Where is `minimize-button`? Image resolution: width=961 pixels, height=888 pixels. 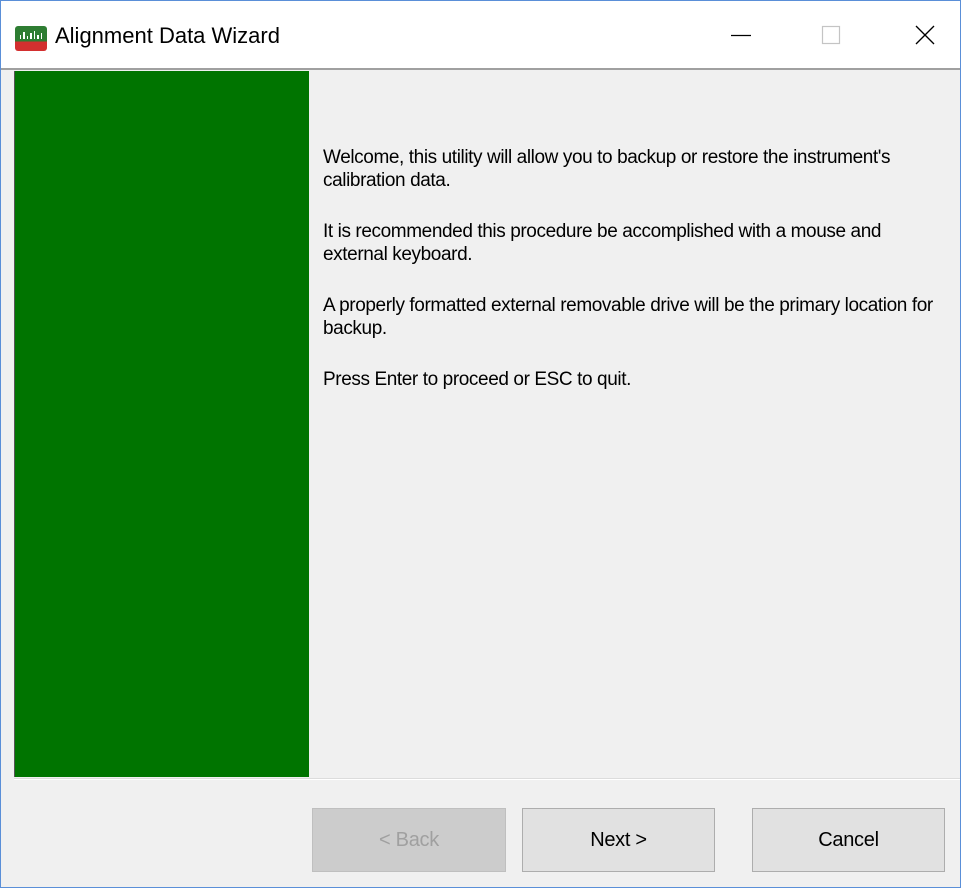
minimize-button is located at coordinates (741, 35).